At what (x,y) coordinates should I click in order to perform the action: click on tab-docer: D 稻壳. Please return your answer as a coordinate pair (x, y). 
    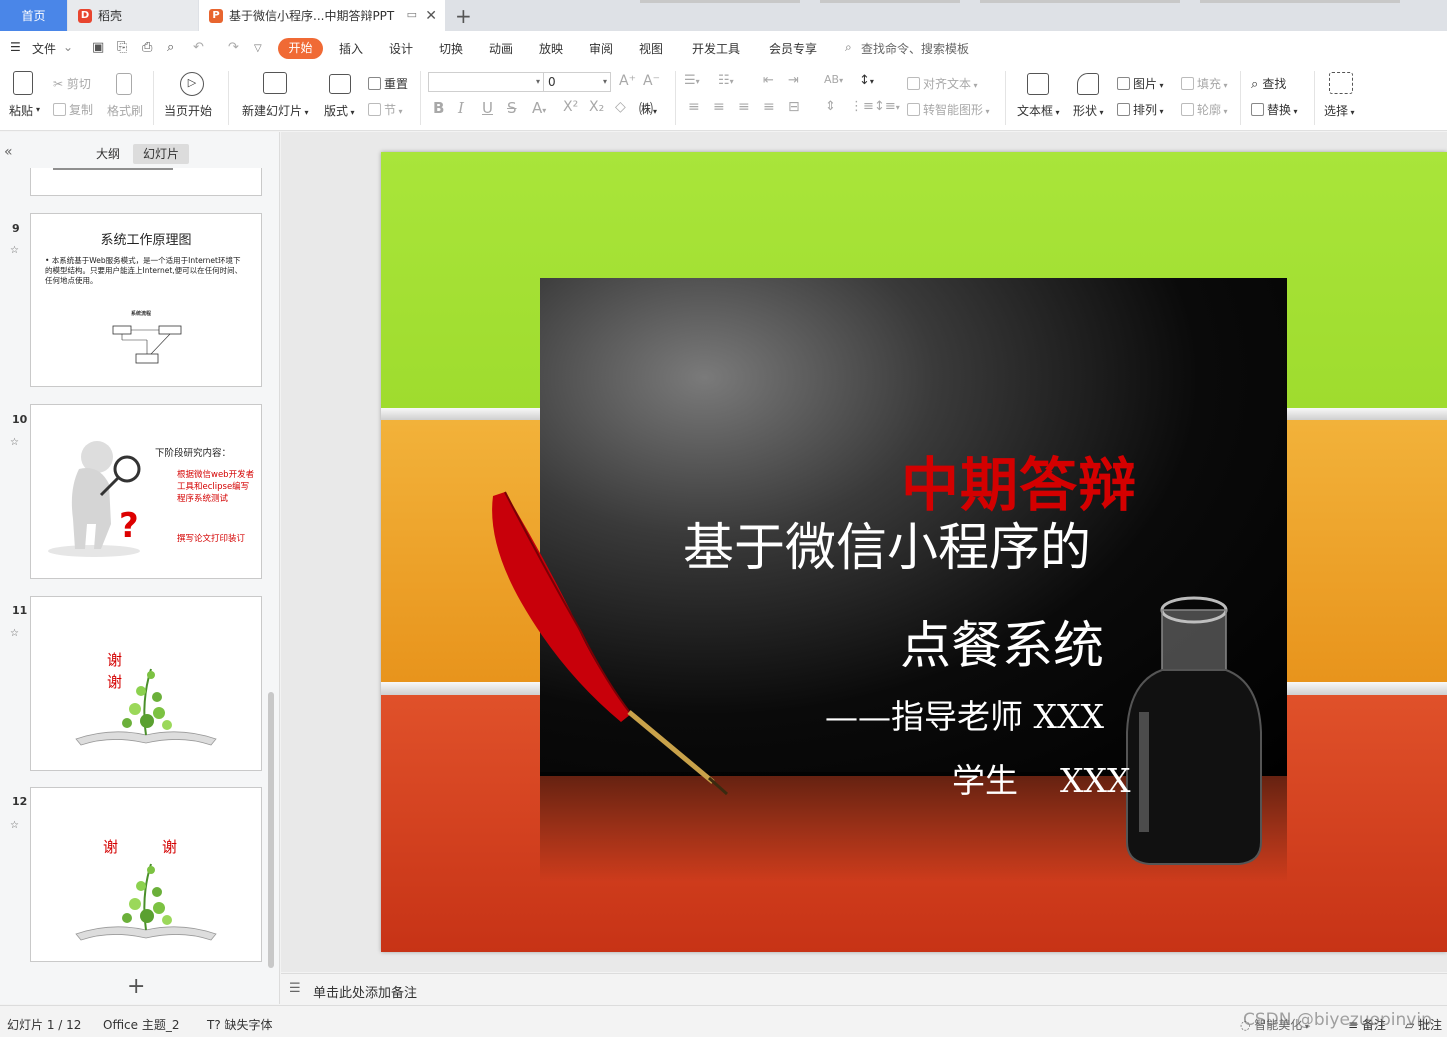
    Looking at the image, I should click on (133, 15).